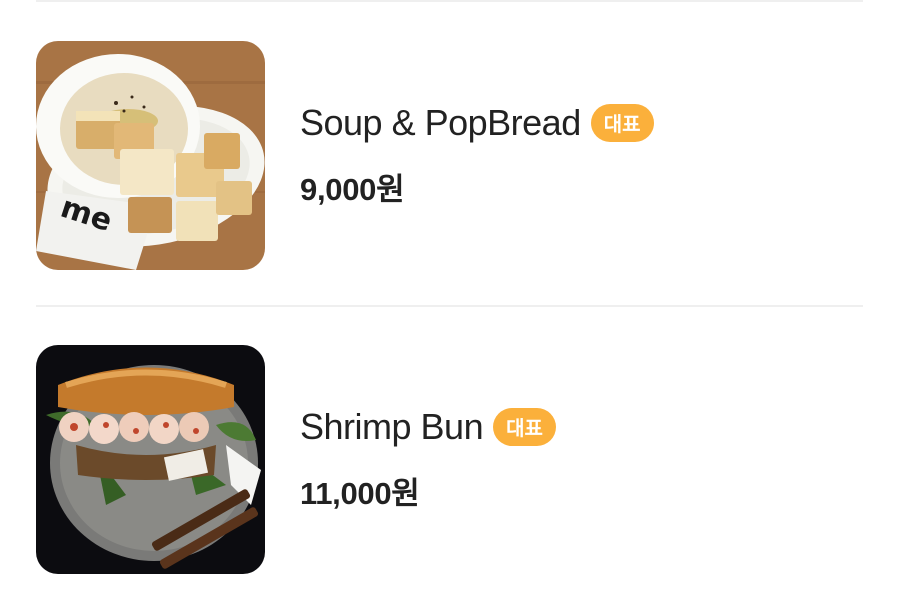  Describe the element at coordinates (477, 155) in the screenshot. I see `menu-item-info: Soup & PopBread 대표 9,000원` at that location.